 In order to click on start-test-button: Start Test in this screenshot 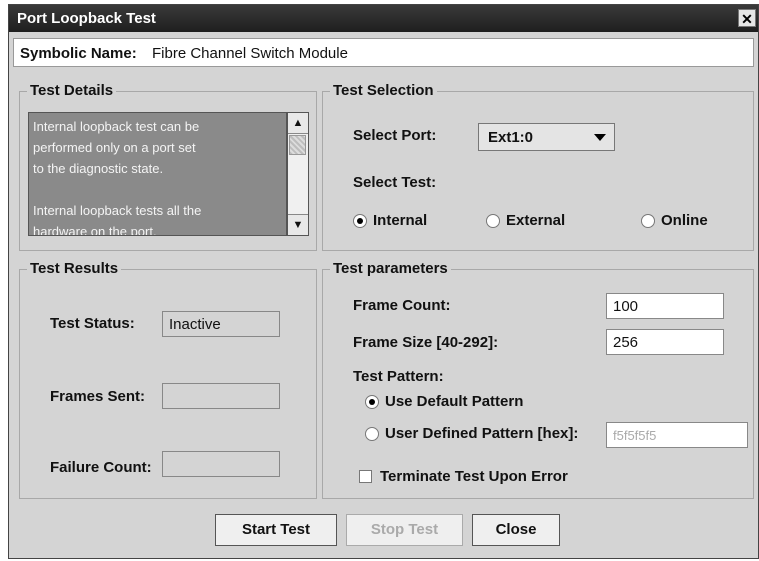, I will do `click(276, 530)`.